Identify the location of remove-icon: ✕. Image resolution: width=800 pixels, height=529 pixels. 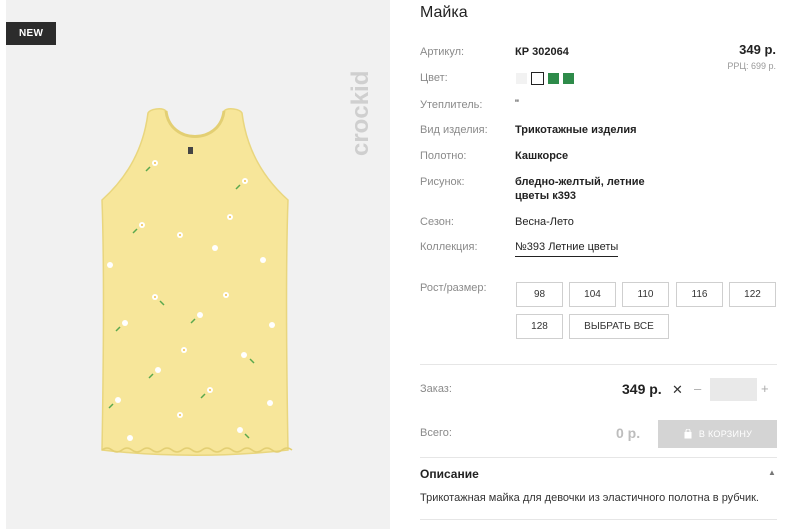
(677, 390).